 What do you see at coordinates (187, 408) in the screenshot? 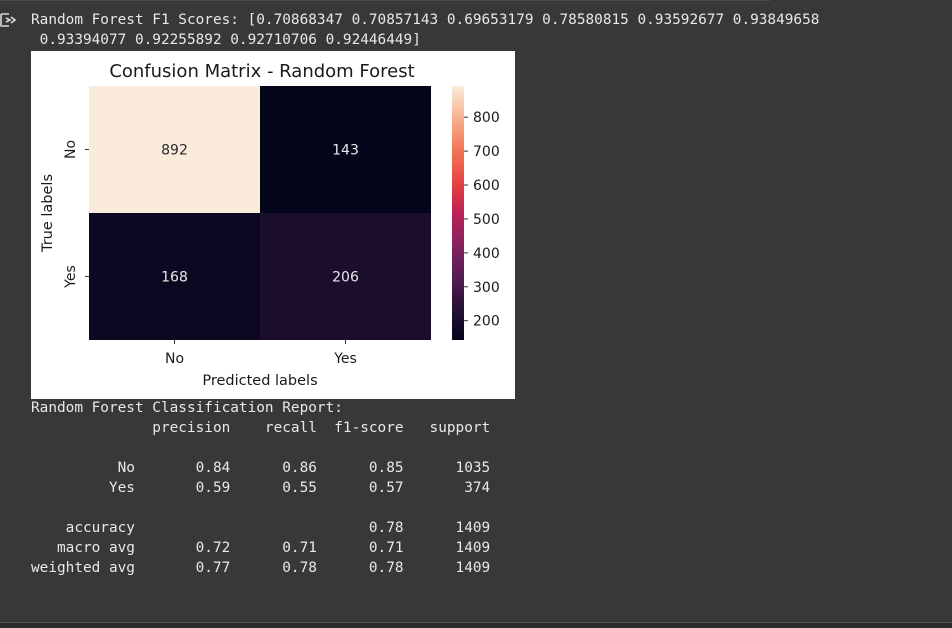
I see `report-title: Random Forest Classification Report:` at bounding box center [187, 408].